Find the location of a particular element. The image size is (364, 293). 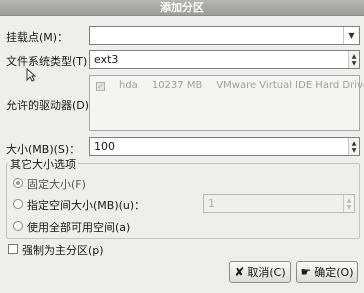

fill-upto-value: 1 is located at coordinates (211, 203).